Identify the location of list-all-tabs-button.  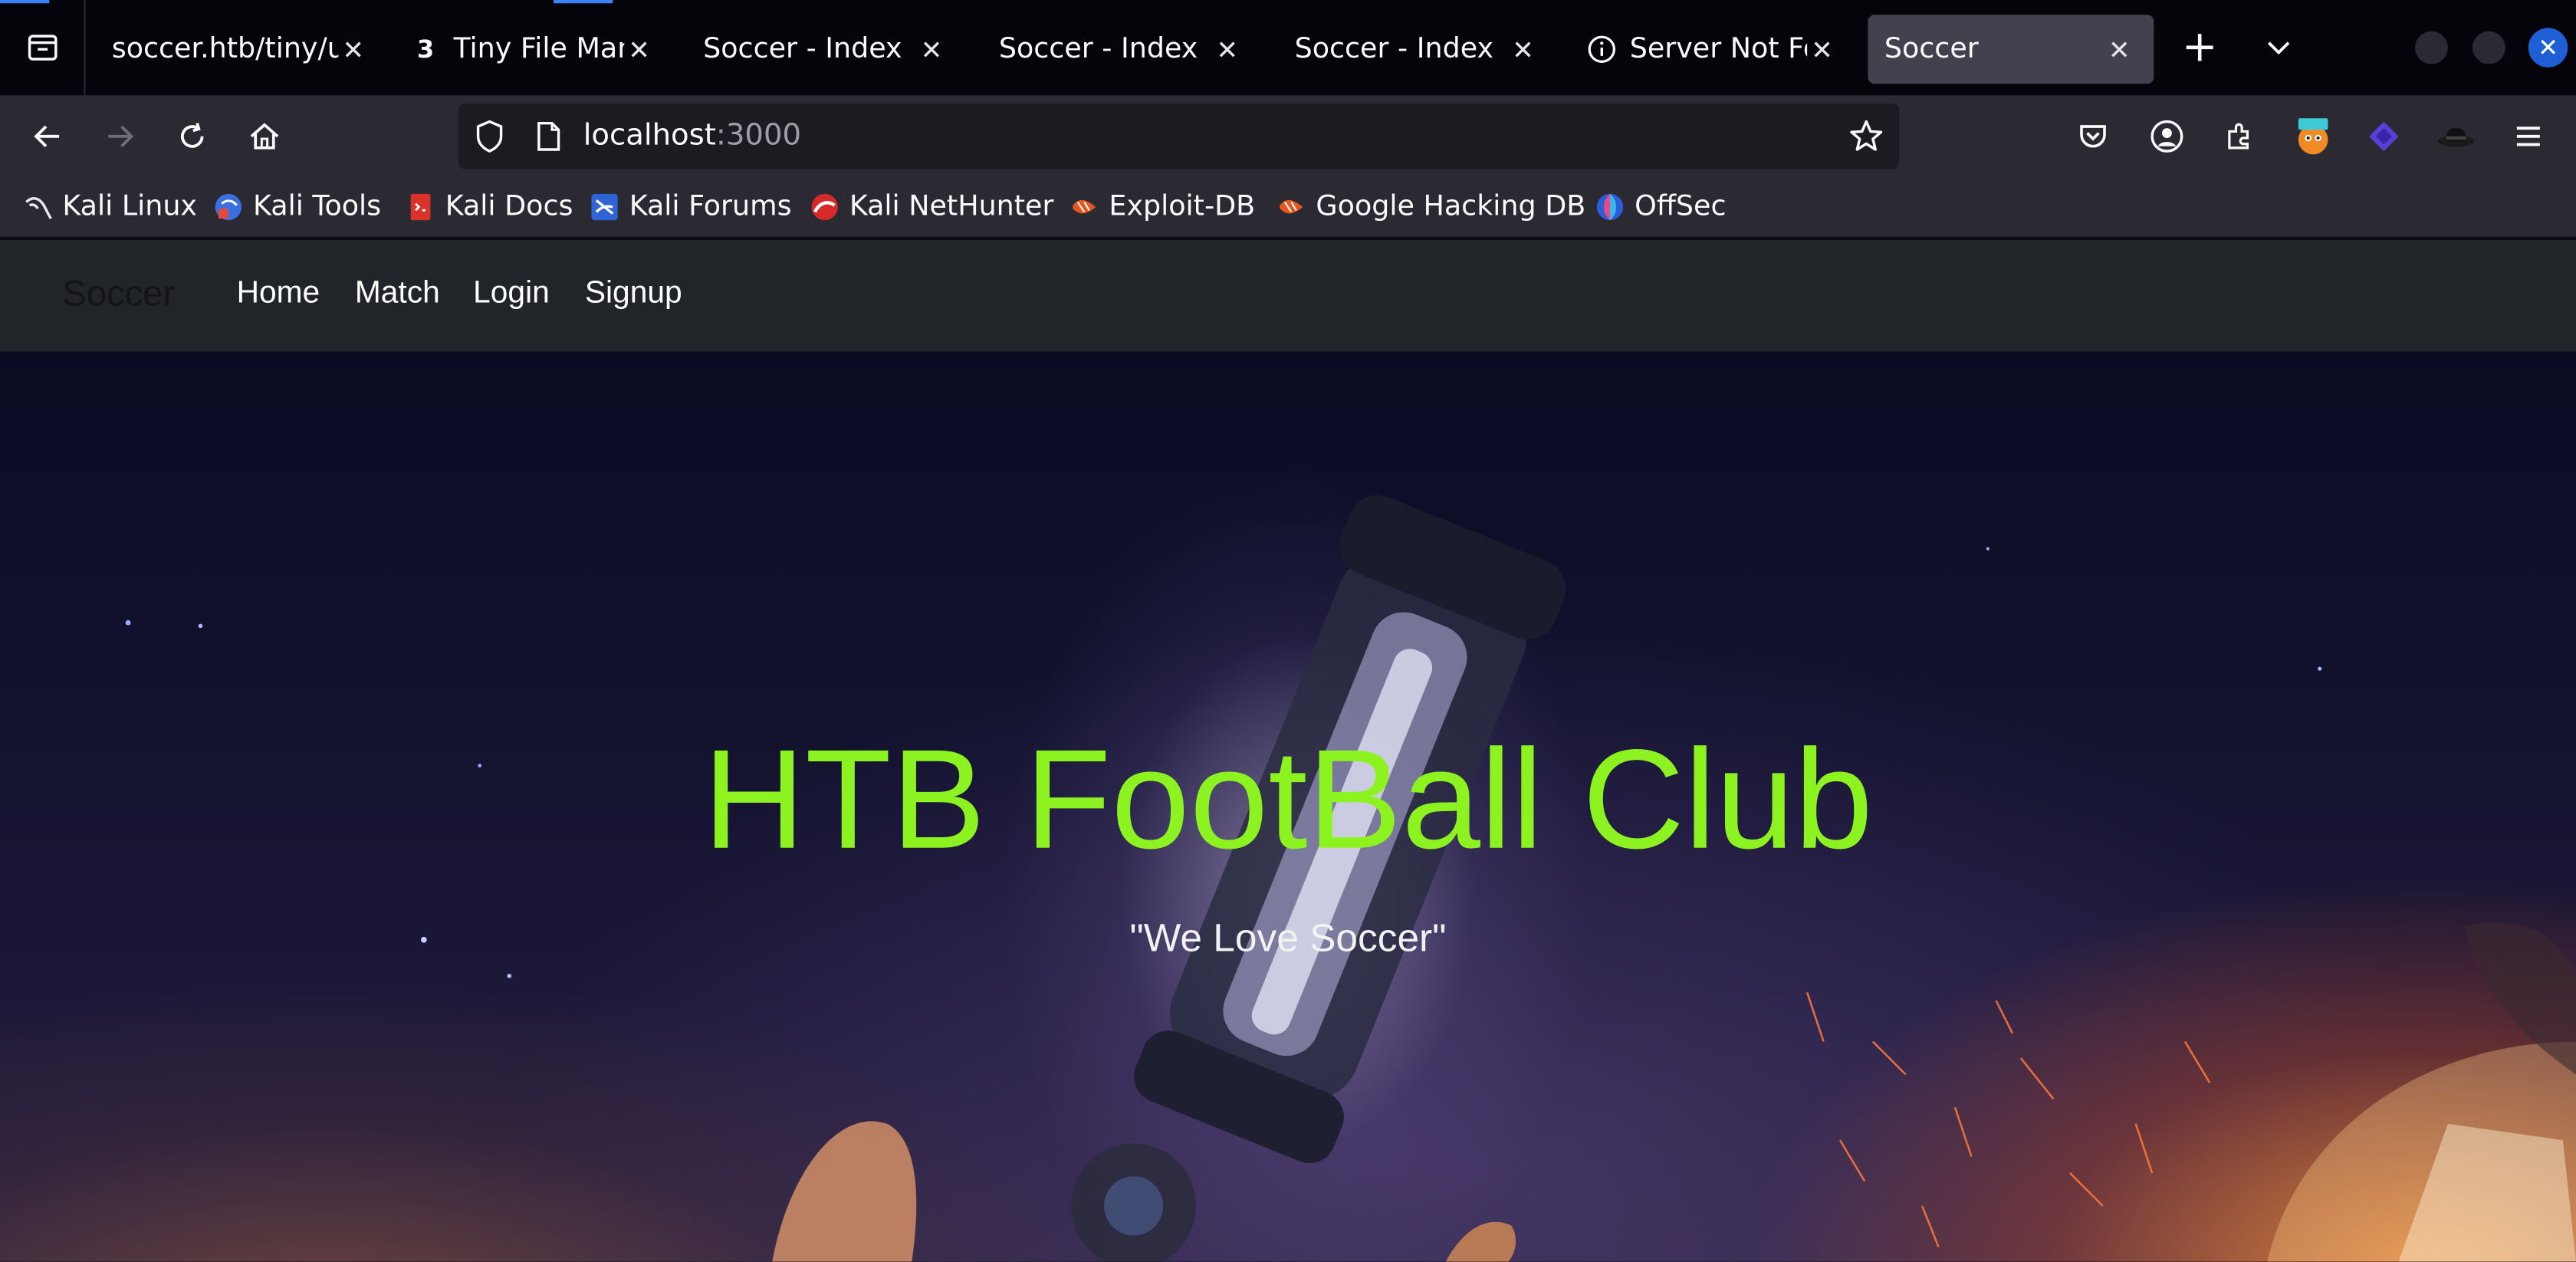
(2278, 47).